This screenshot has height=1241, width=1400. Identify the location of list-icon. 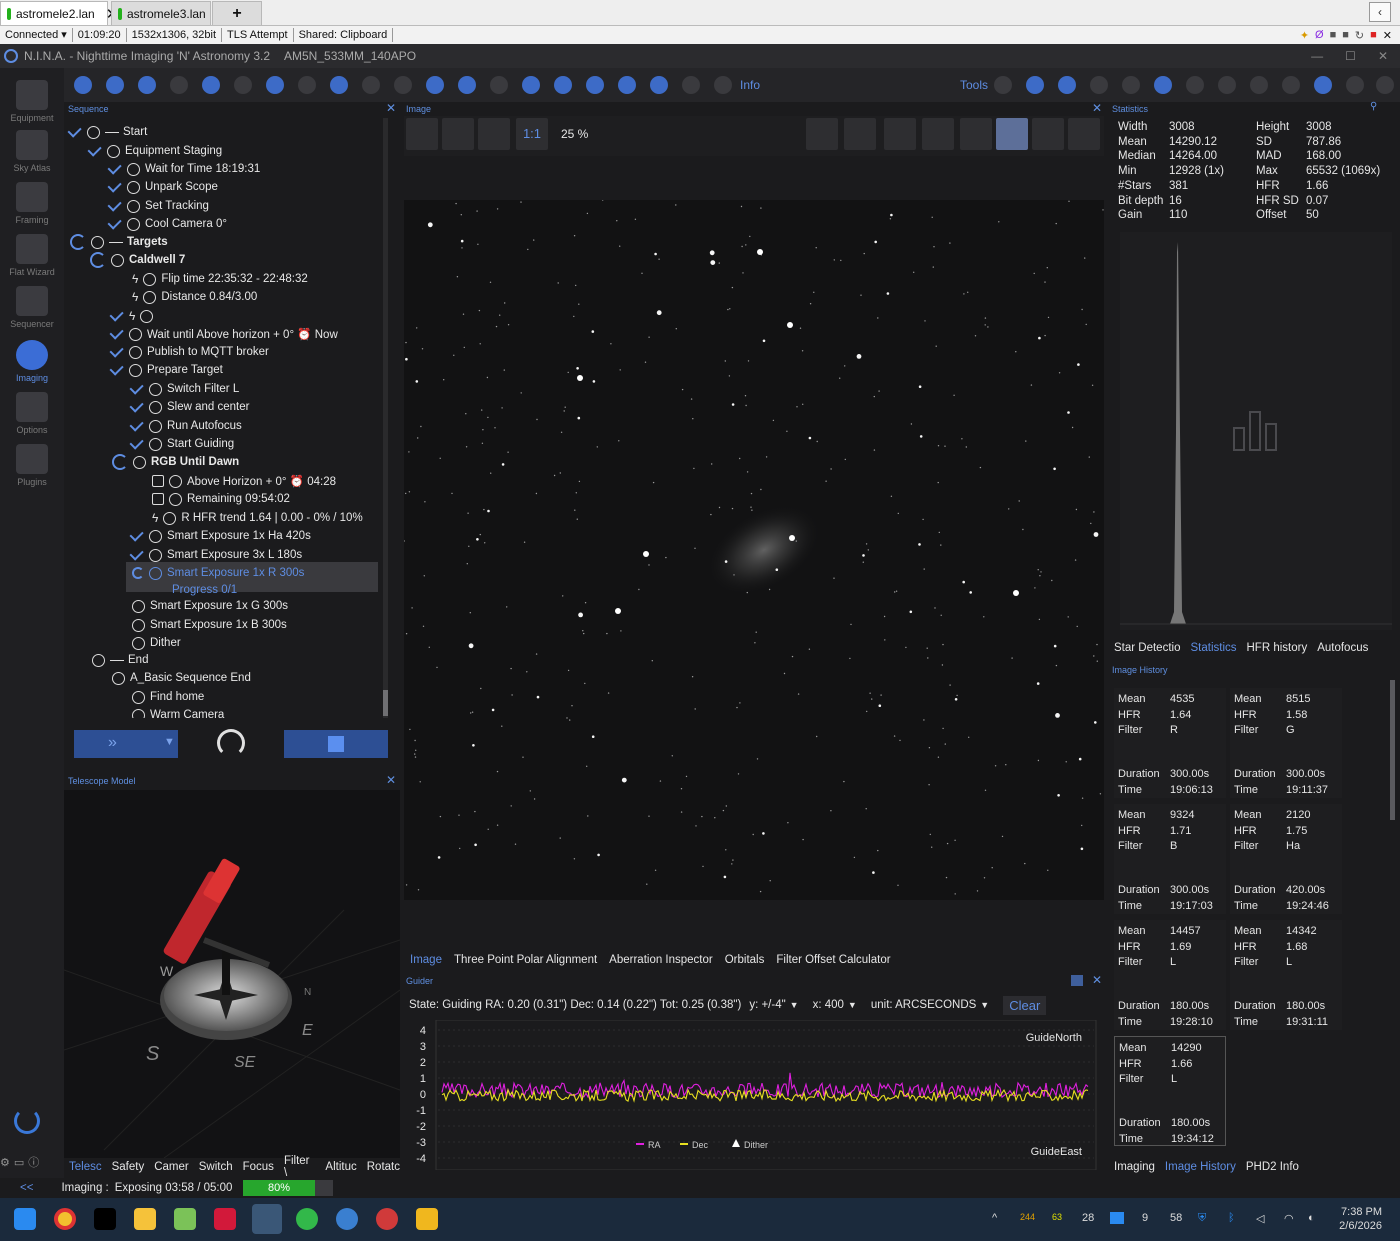
(307, 85).